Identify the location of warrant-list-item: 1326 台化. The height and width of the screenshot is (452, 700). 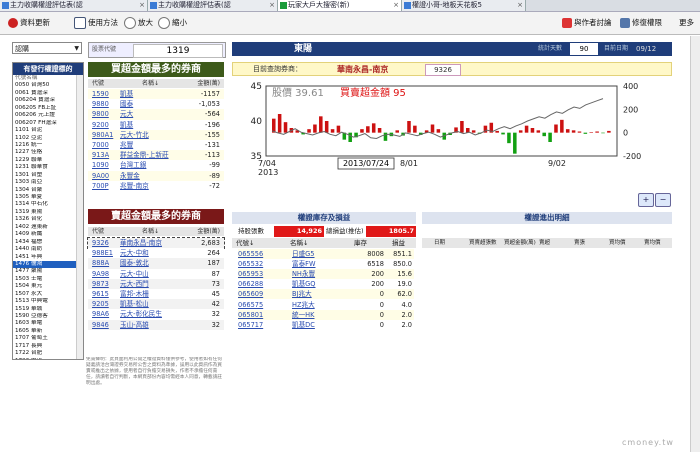
(48, 219).